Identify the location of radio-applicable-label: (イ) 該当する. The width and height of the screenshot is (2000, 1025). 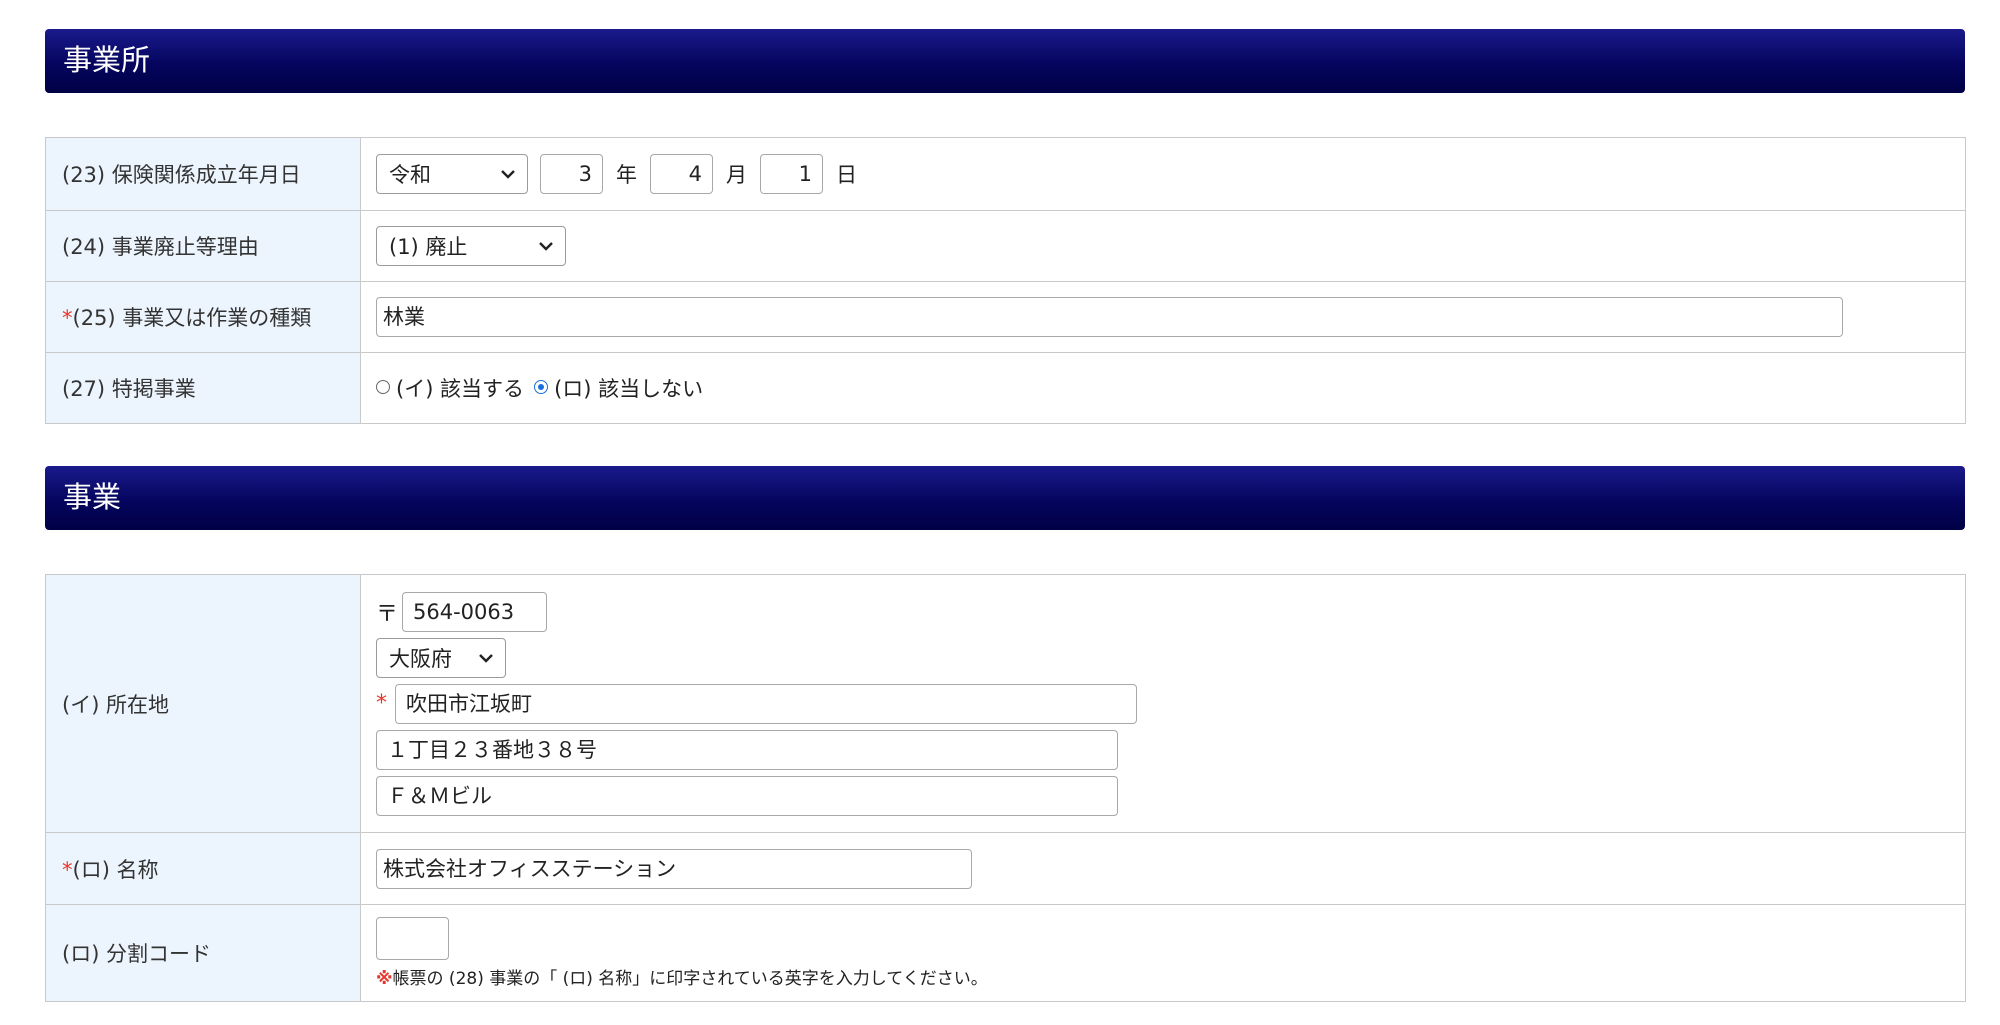
(460, 389).